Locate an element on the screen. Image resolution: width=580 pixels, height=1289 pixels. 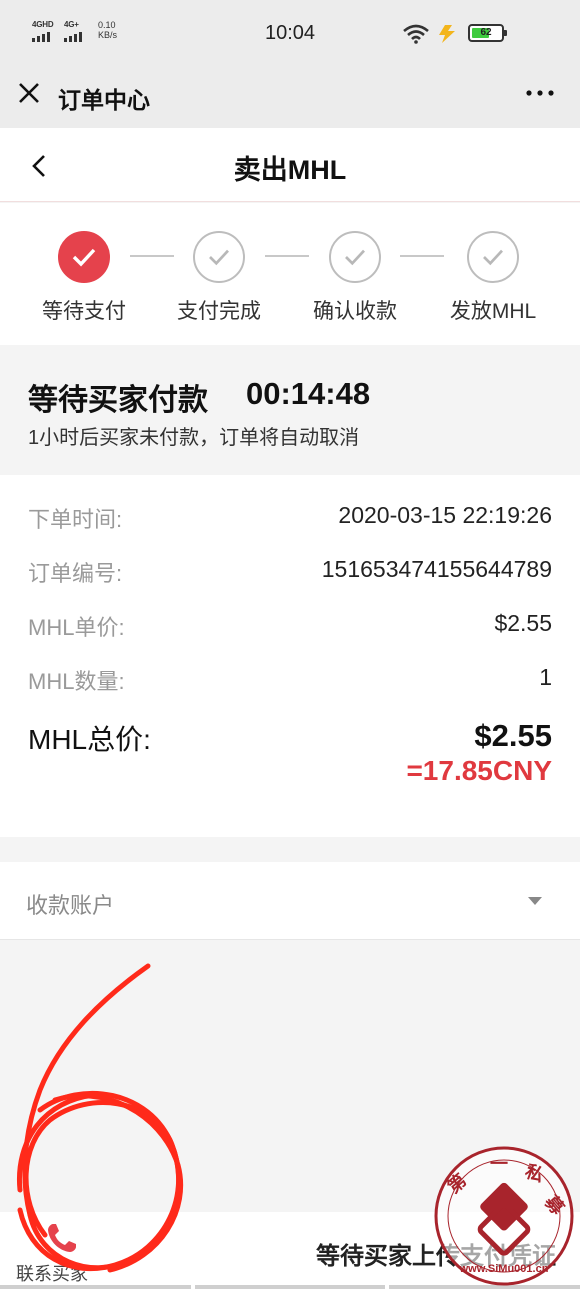
total-cny: =17.85CNY is located at coordinates (479, 770).